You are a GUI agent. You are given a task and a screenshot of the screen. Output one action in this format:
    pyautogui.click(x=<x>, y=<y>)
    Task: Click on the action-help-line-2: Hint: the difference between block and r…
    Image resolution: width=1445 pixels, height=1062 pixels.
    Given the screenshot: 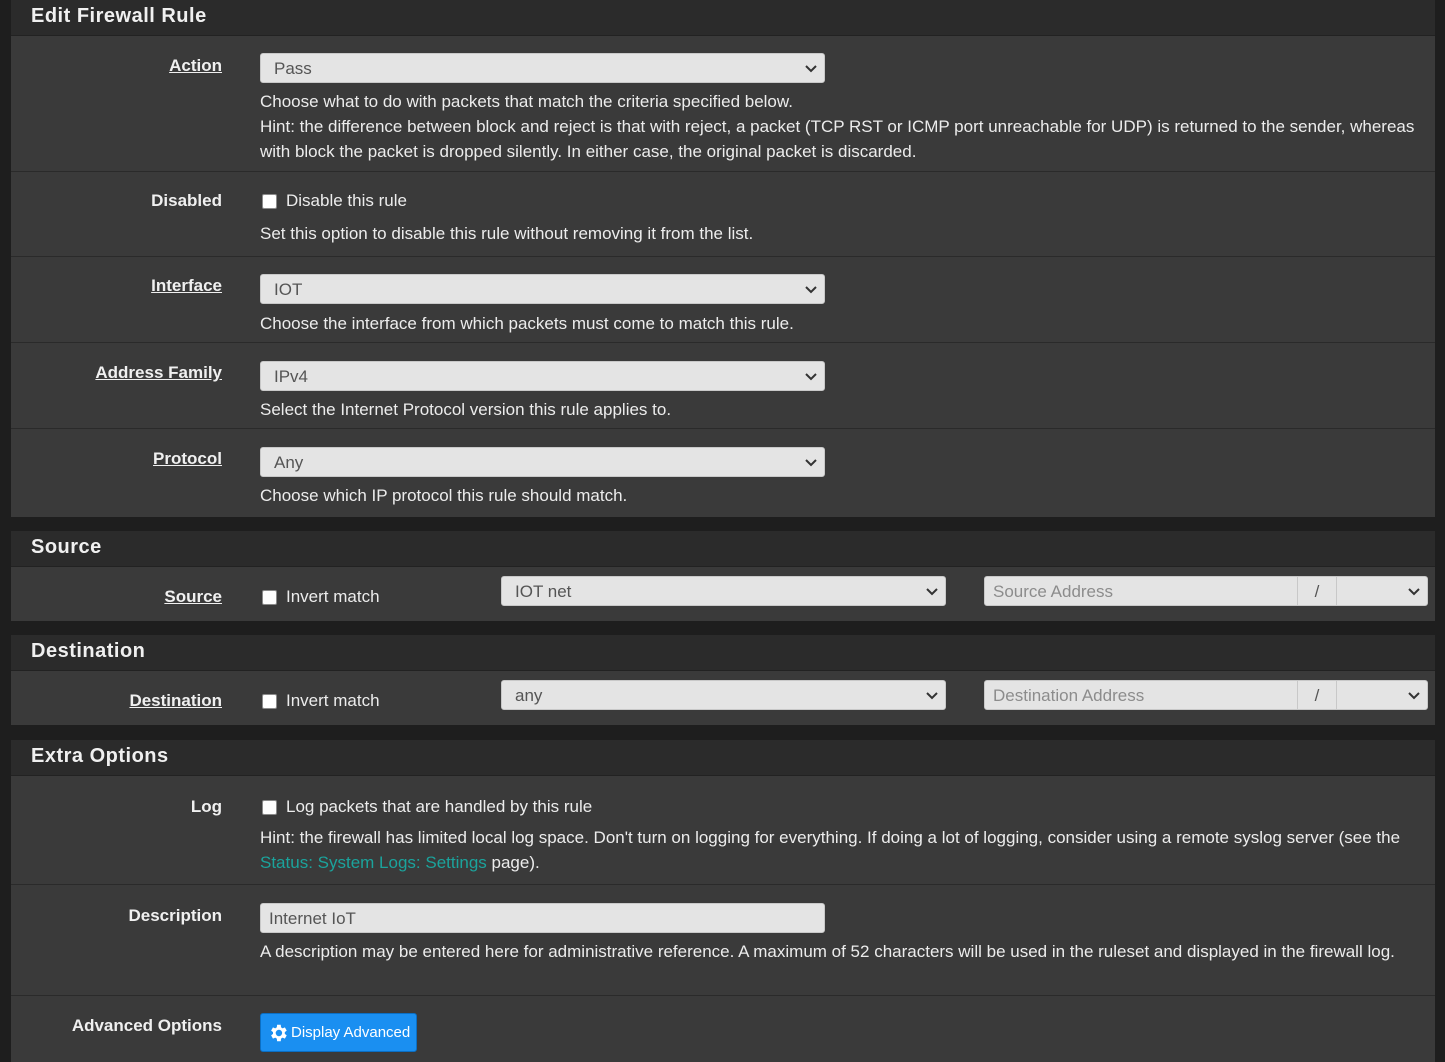 What is the action you would take?
    pyautogui.click(x=837, y=139)
    